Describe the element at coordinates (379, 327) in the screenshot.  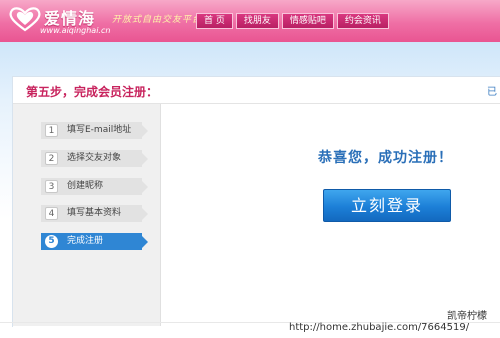
I see `watermark-url: http://home.zhubajie.com/7664519/` at that location.